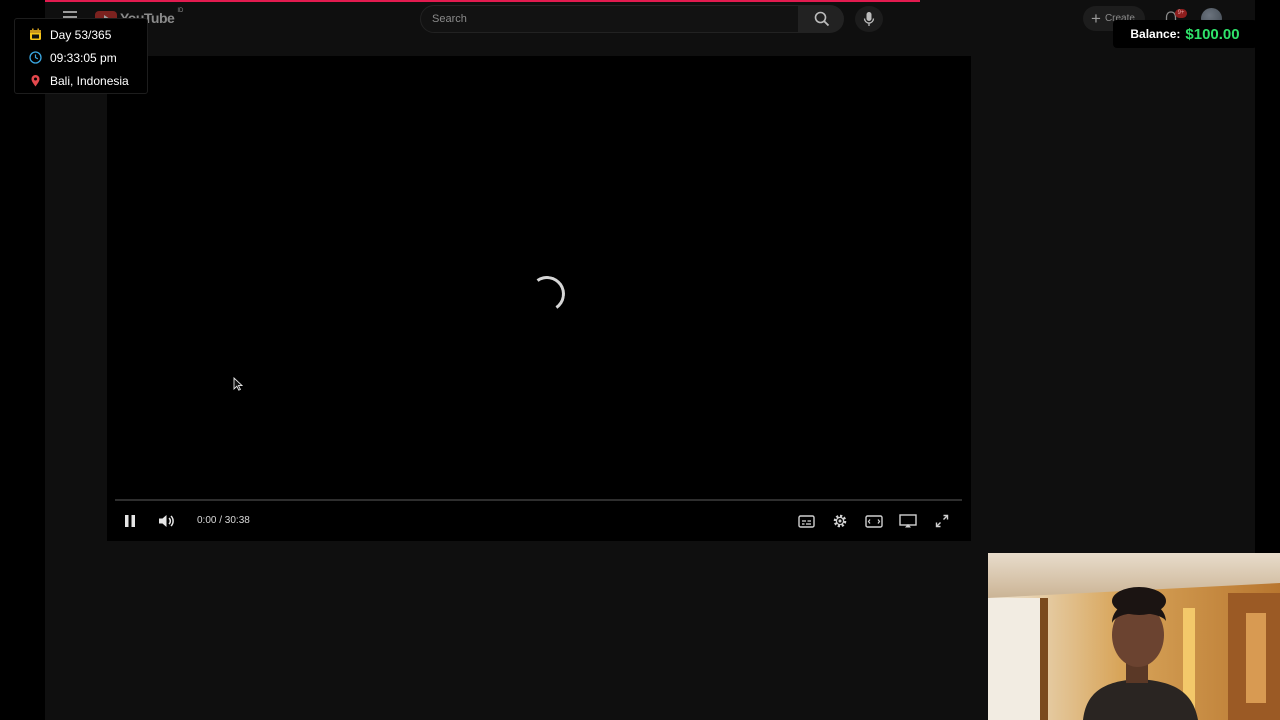  Describe the element at coordinates (1096, 18) in the screenshot. I see `plus-icon: +` at that location.